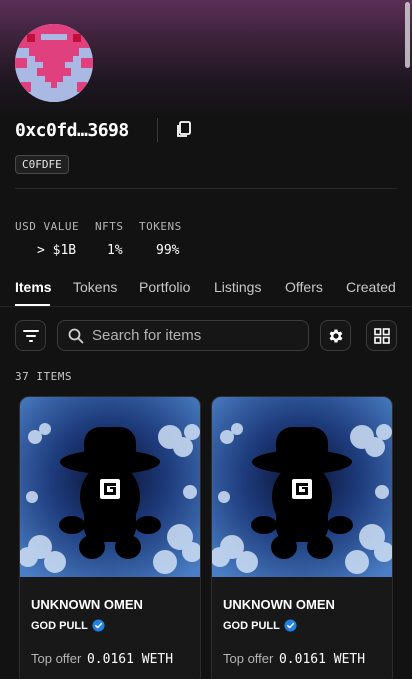  What do you see at coordinates (109, 239) in the screenshot?
I see `stat-nfts: NFTS 1%` at bounding box center [109, 239].